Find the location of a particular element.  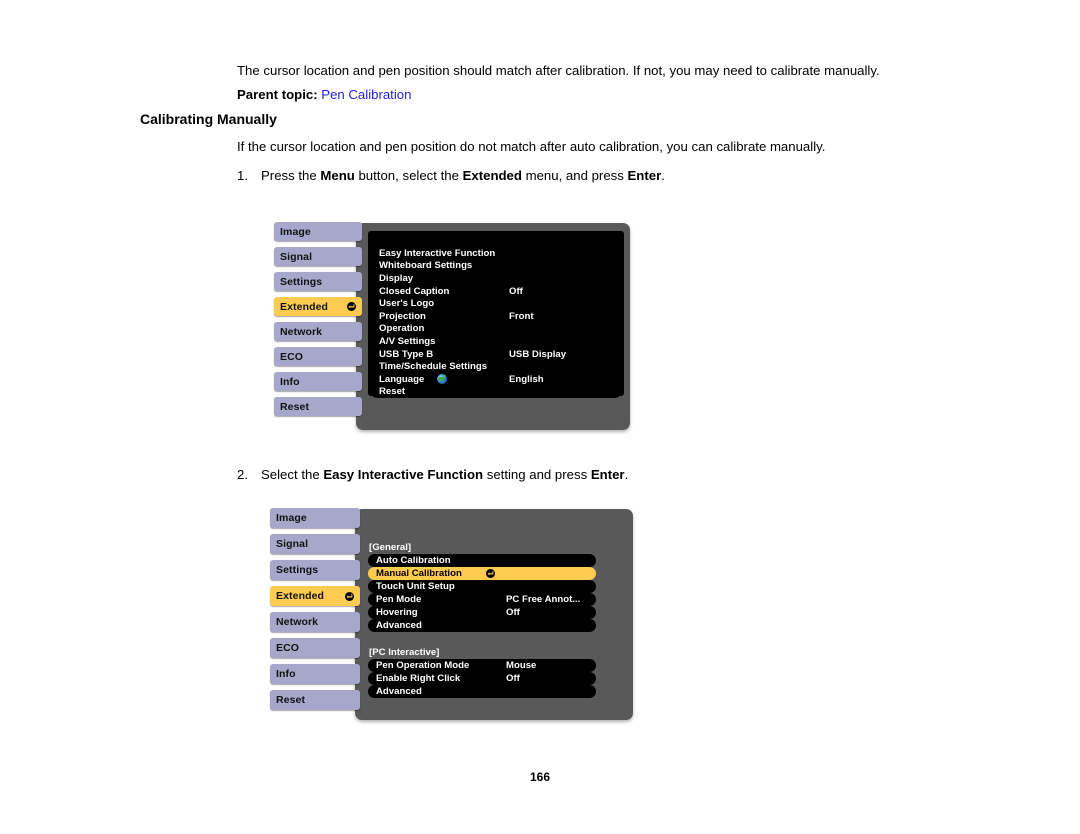

osd-row-pen-operation-mode: Pen Operation Mode Mouse is located at coordinates (482, 665).